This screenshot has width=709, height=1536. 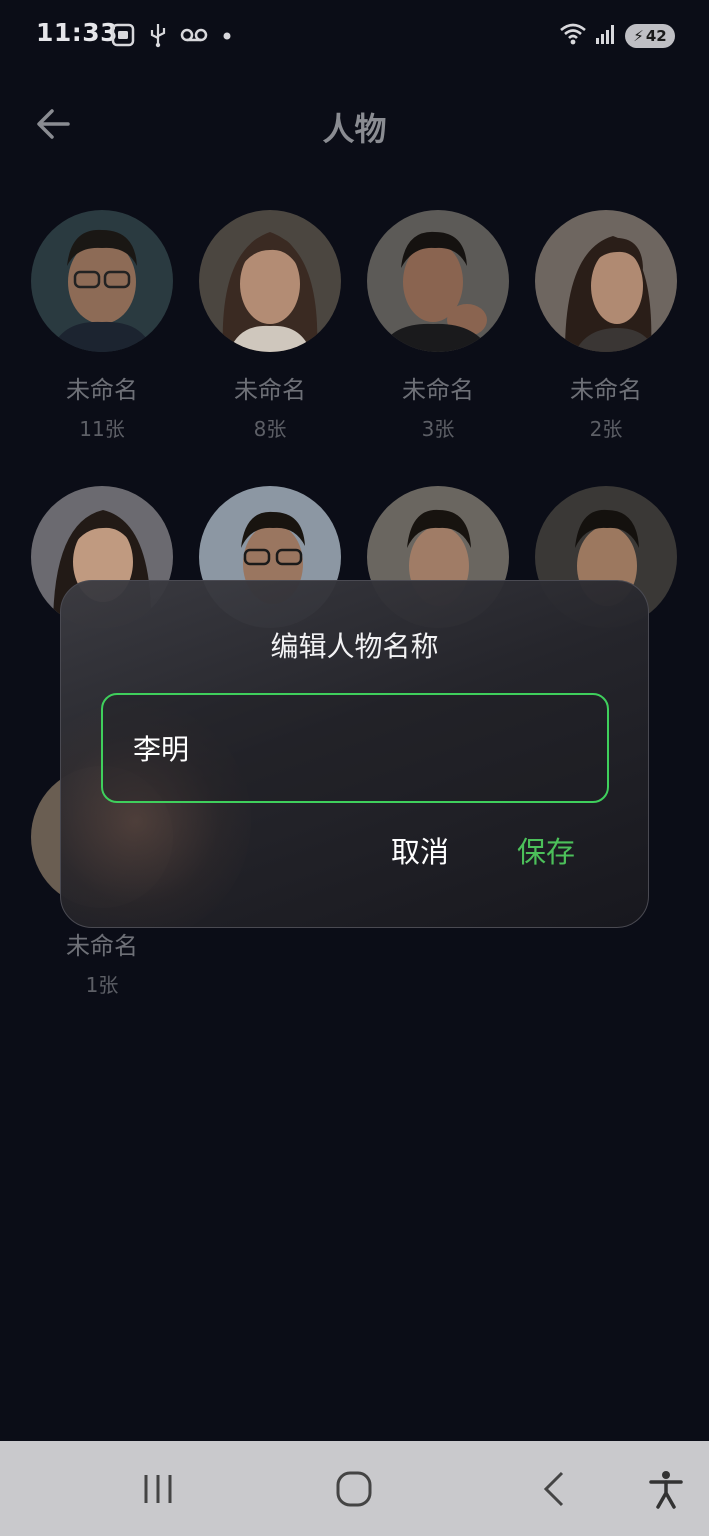 What do you see at coordinates (355, 748) in the screenshot?
I see `name-input` at bounding box center [355, 748].